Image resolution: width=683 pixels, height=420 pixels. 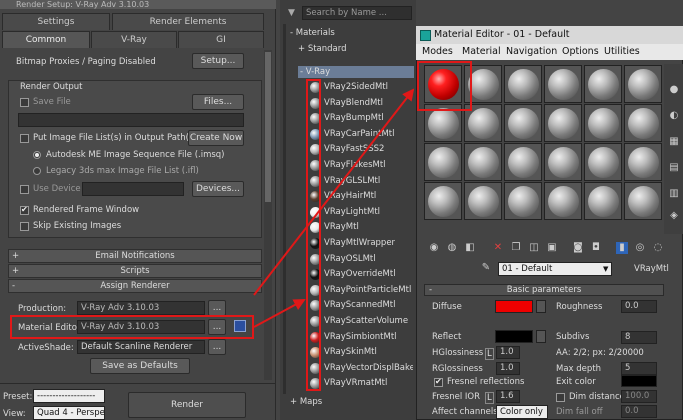 I want to click on annotation-arrows, so click(x=334, y=208).